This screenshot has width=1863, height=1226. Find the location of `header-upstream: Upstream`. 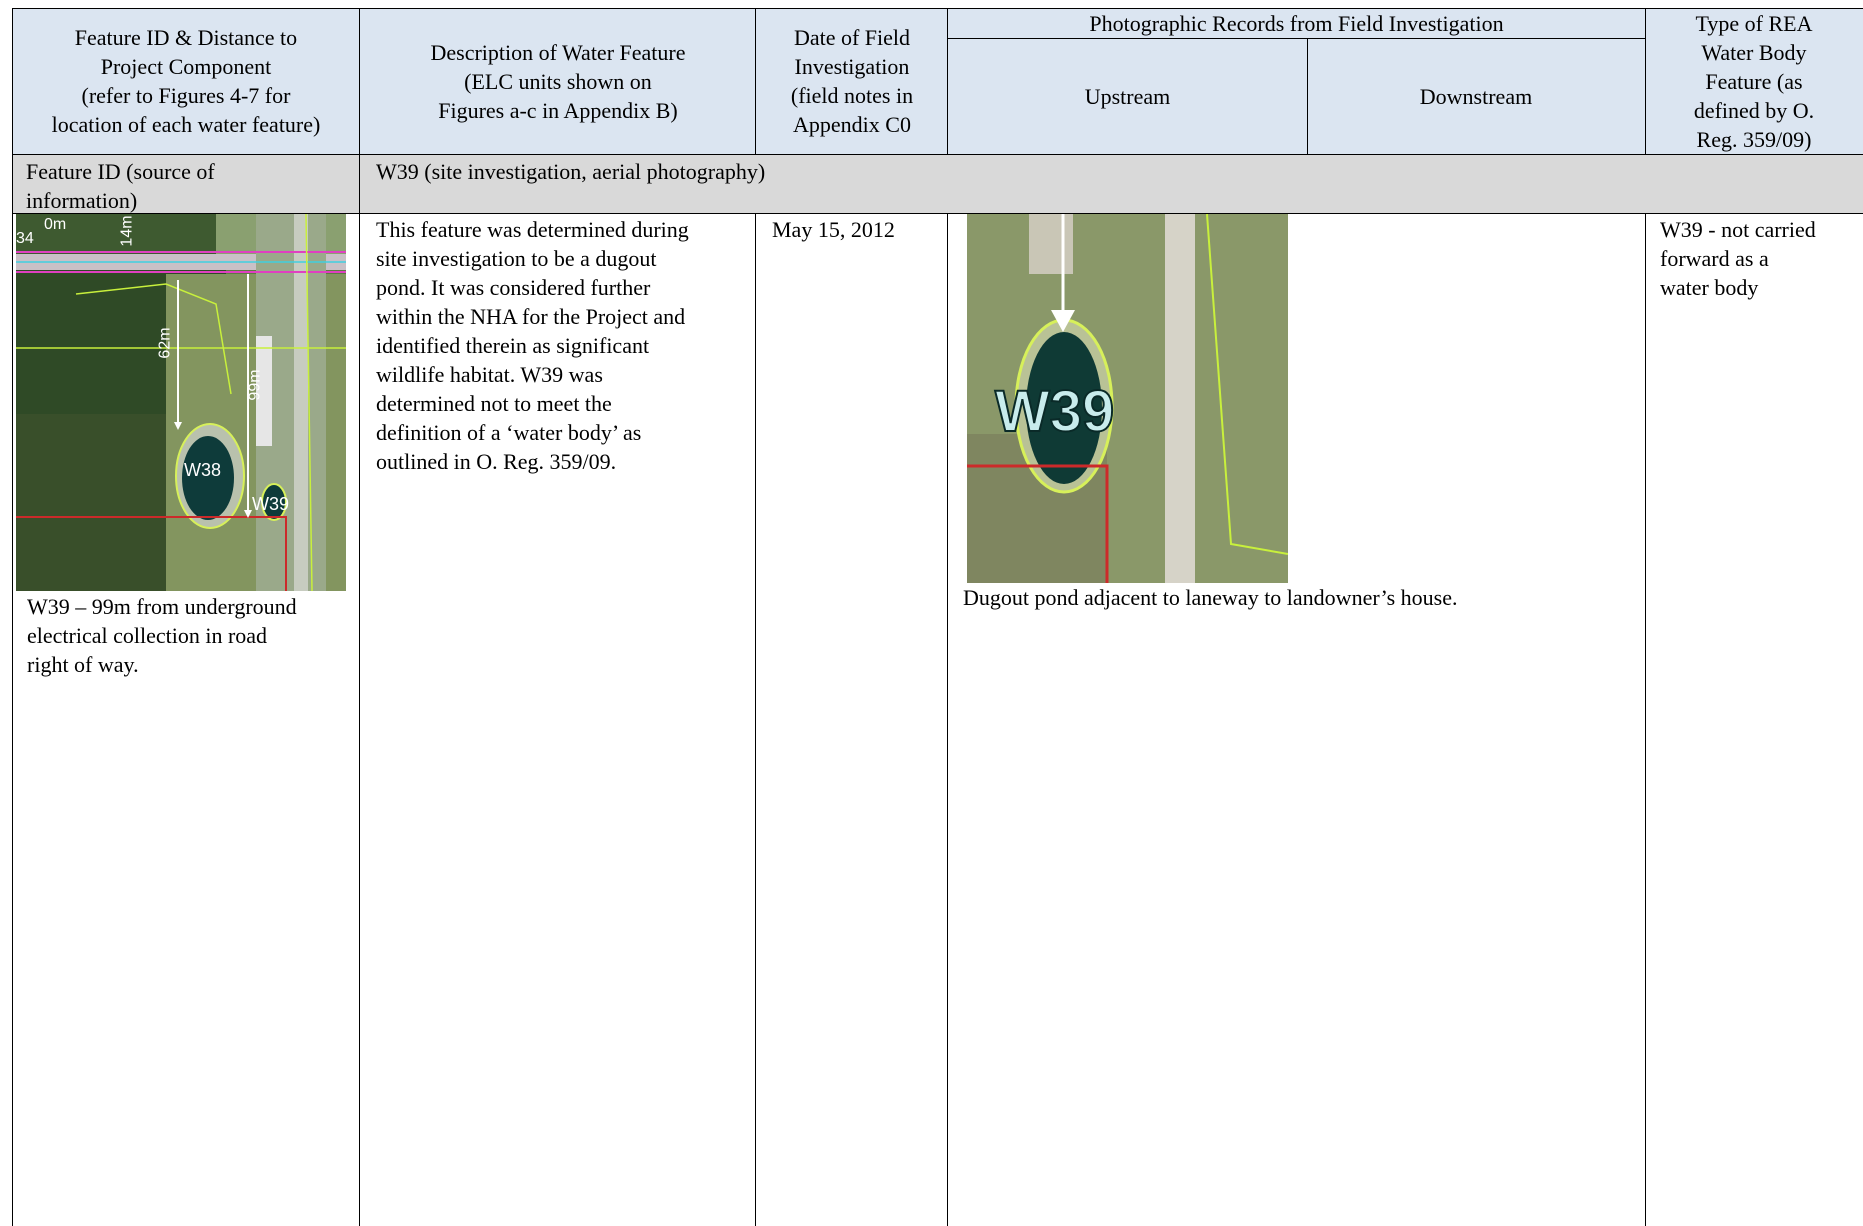

header-upstream: Upstream is located at coordinates (1127, 96).